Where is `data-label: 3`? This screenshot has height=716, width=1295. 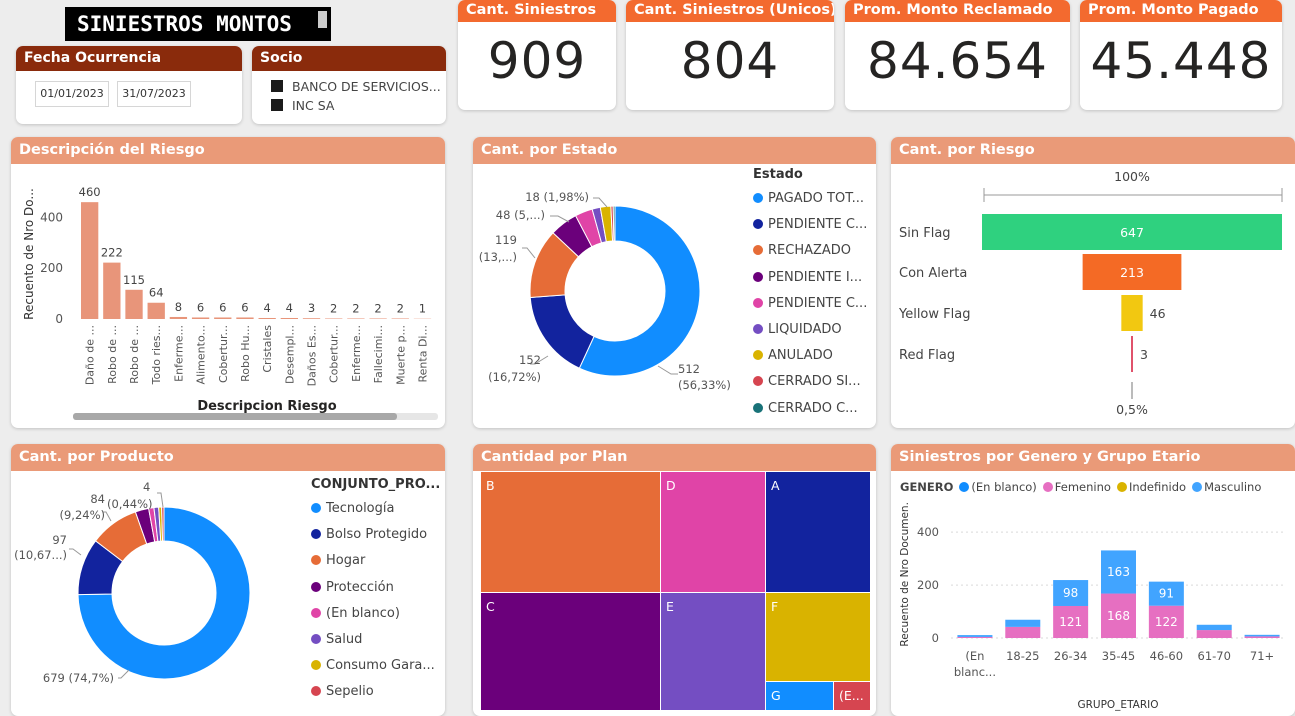
data-label: 3 is located at coordinates (1144, 354).